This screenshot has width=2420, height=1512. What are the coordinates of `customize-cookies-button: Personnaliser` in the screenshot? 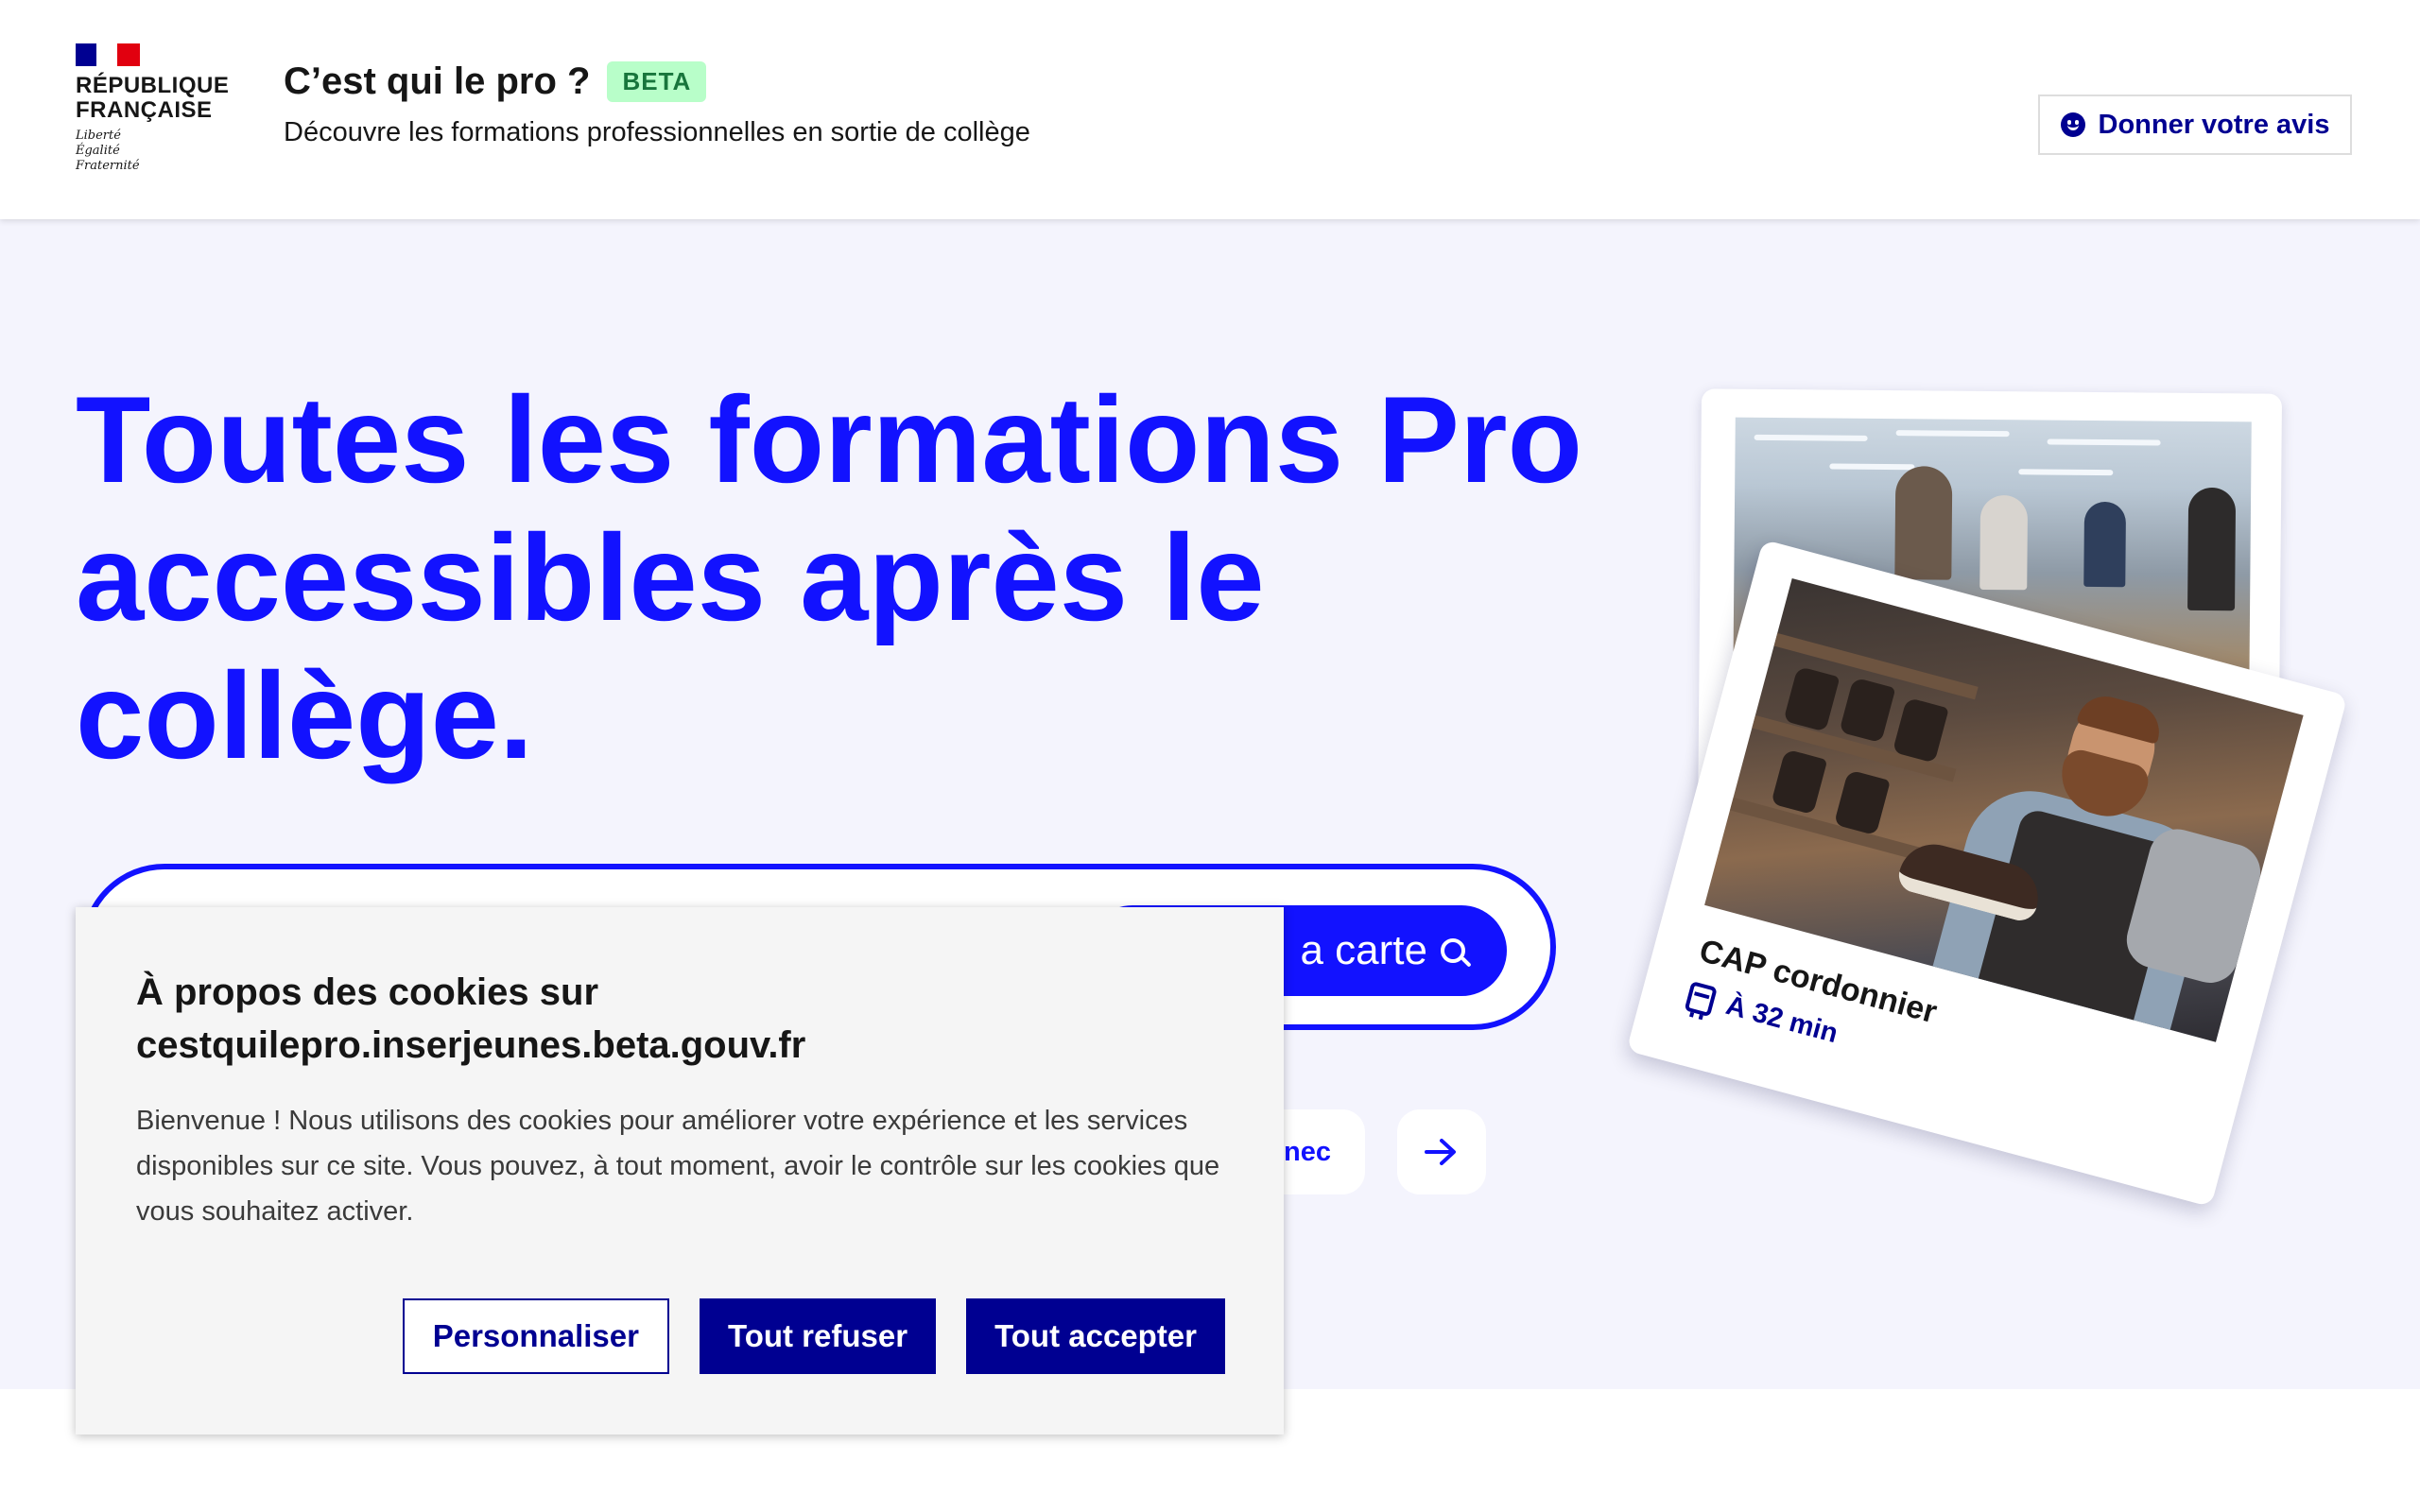 It's located at (535, 1336).